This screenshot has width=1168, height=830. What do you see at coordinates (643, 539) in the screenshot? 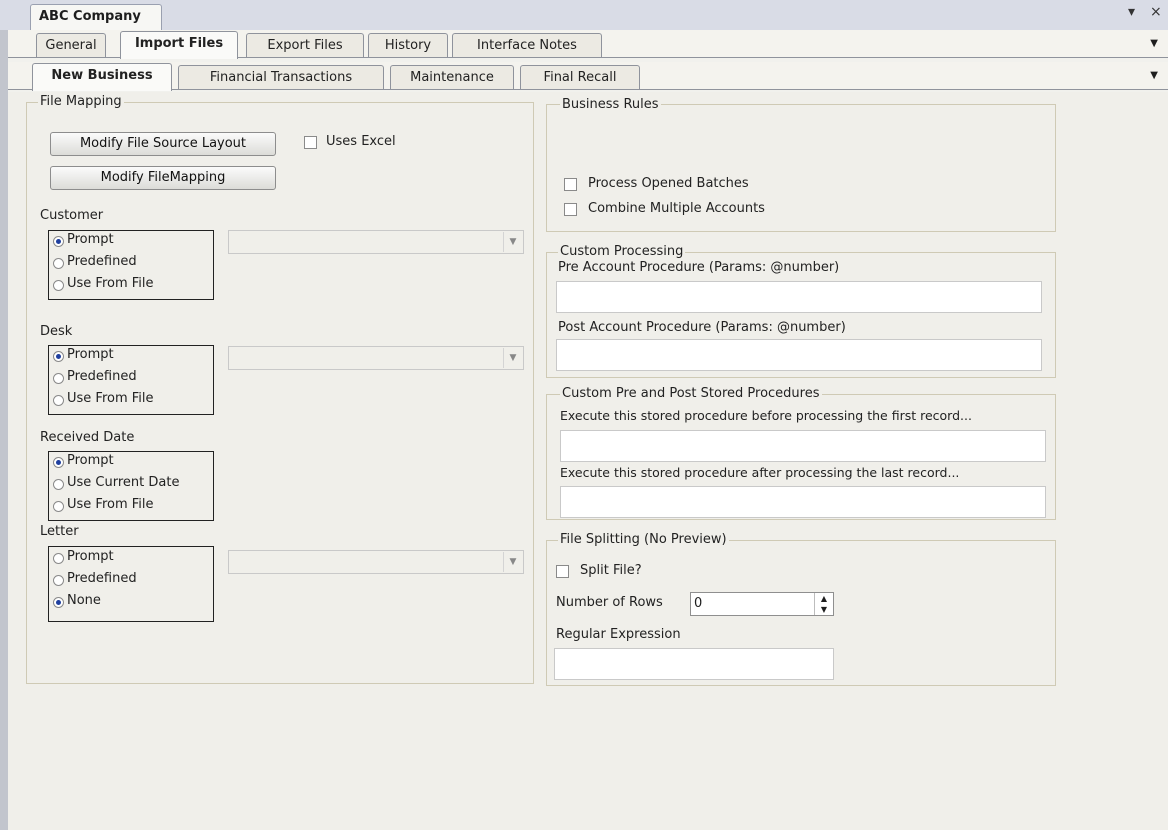
I see `file-splitting-title: File Splitting (No Preview)` at bounding box center [643, 539].